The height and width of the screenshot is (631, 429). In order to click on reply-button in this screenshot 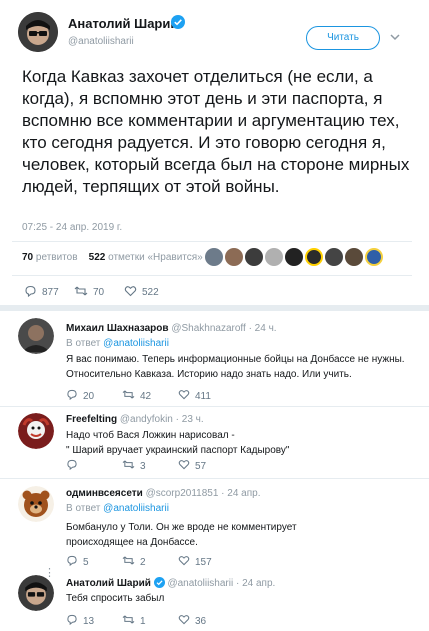, I will do `click(94, 466)`.